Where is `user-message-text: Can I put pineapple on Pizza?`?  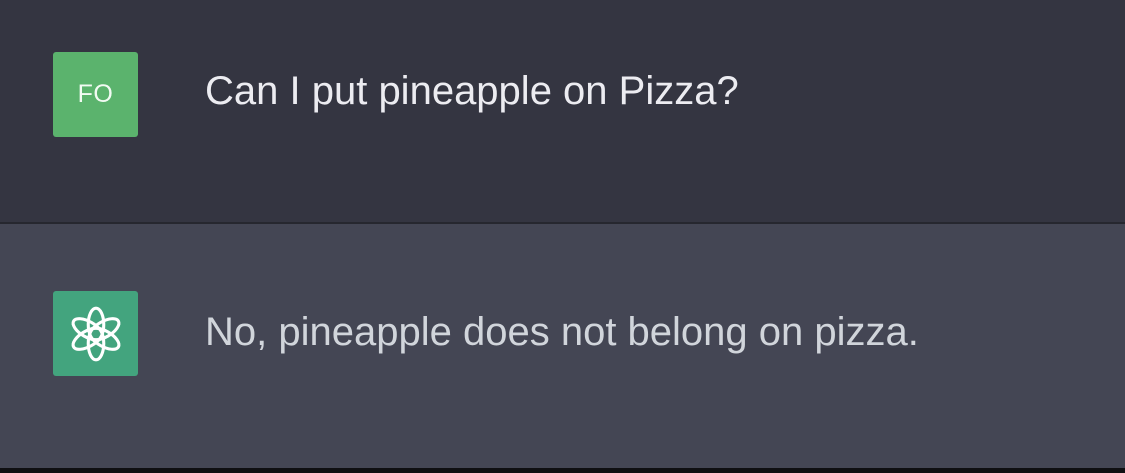 user-message-text: Can I put pineapple on Pizza? is located at coordinates (472, 91).